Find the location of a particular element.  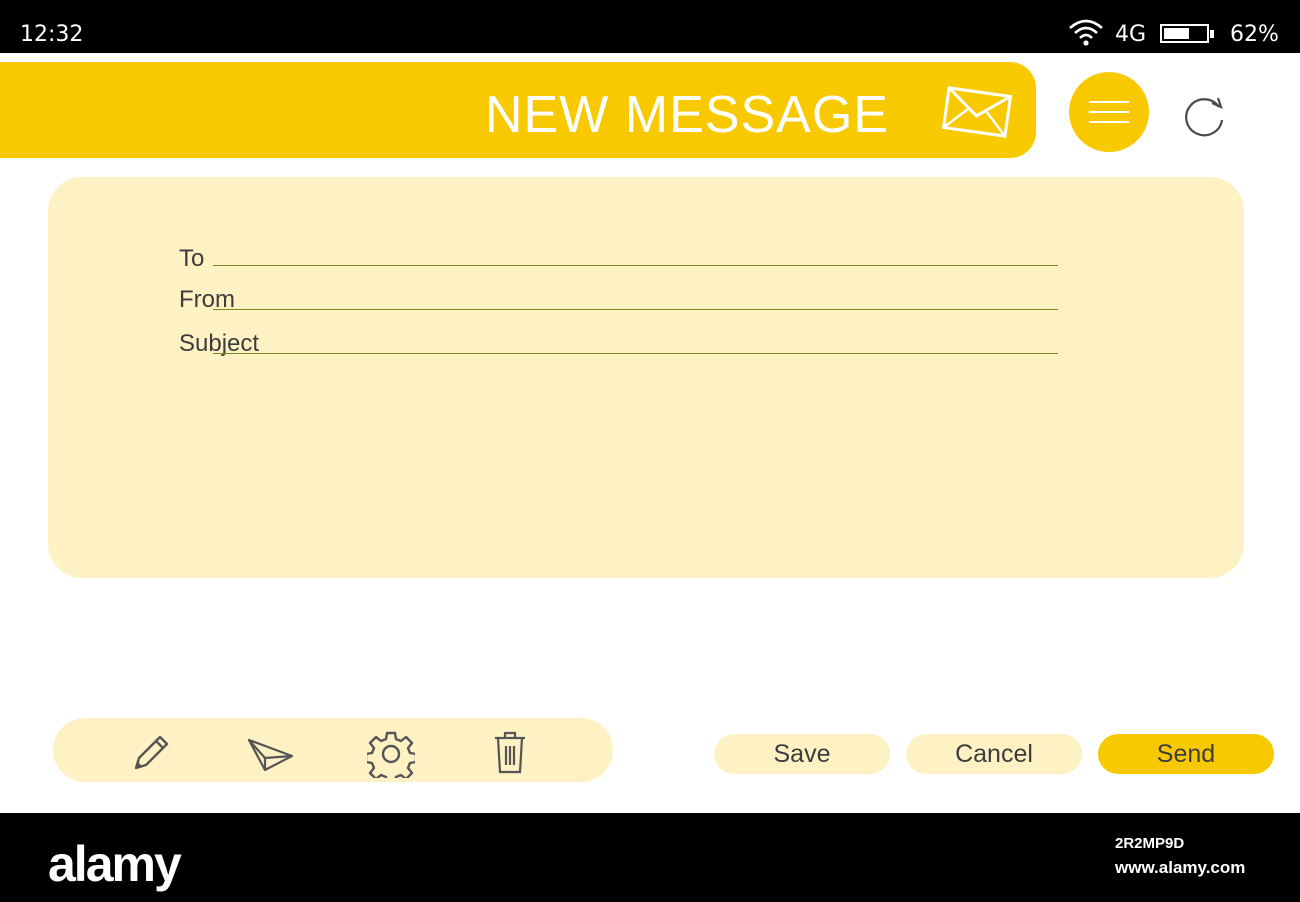

refresh-button is located at coordinates (1205, 119).